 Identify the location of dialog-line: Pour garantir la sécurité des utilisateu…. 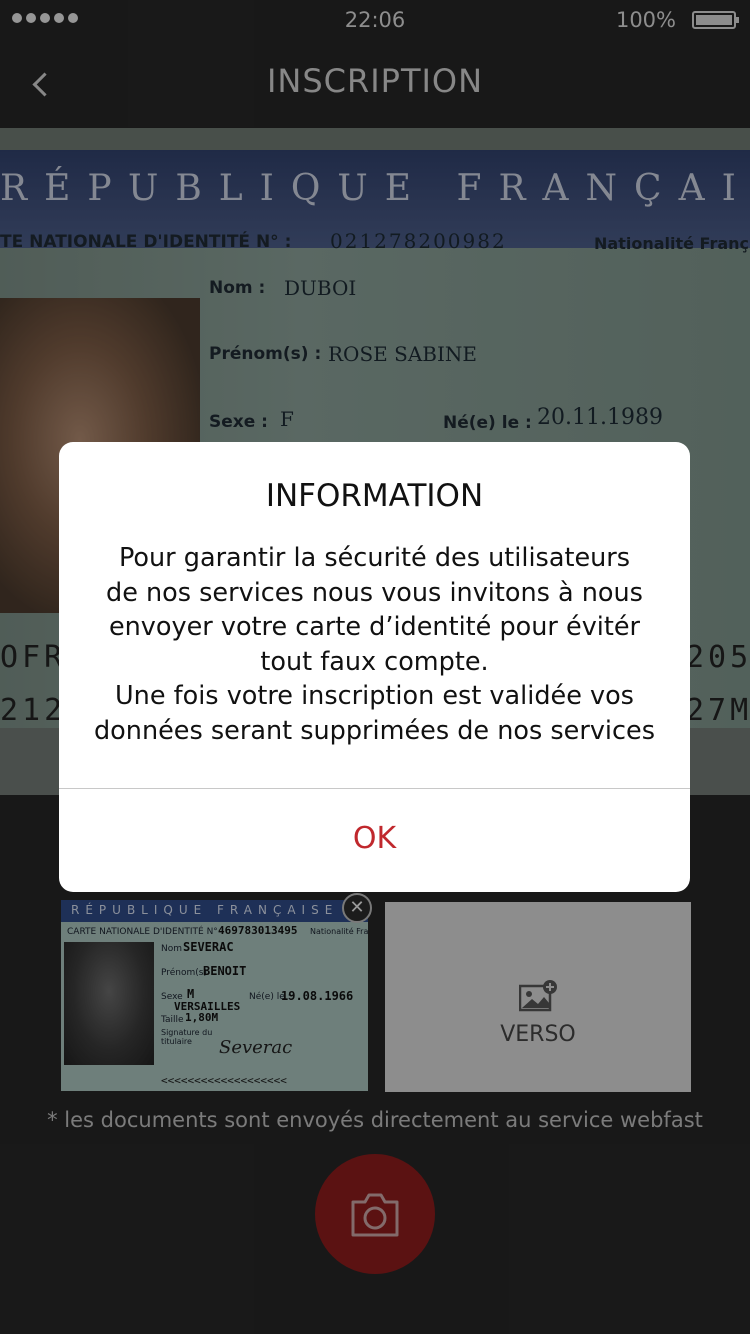
(374, 558).